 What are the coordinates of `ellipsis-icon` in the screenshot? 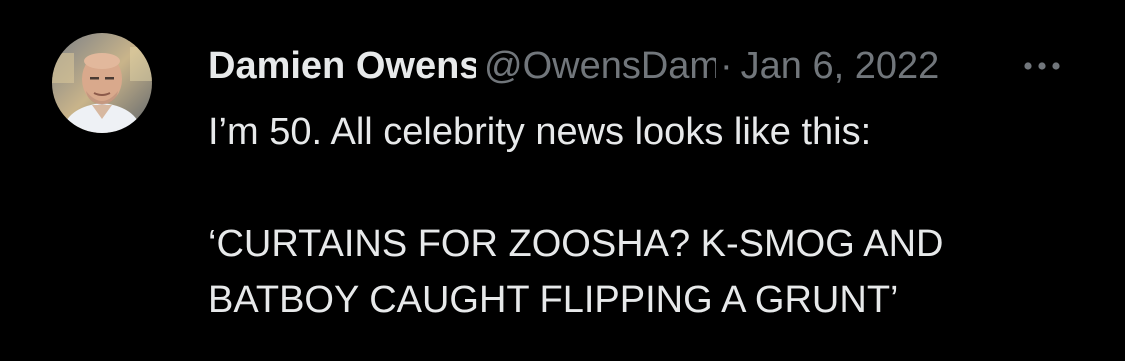 It's located at (1042, 66).